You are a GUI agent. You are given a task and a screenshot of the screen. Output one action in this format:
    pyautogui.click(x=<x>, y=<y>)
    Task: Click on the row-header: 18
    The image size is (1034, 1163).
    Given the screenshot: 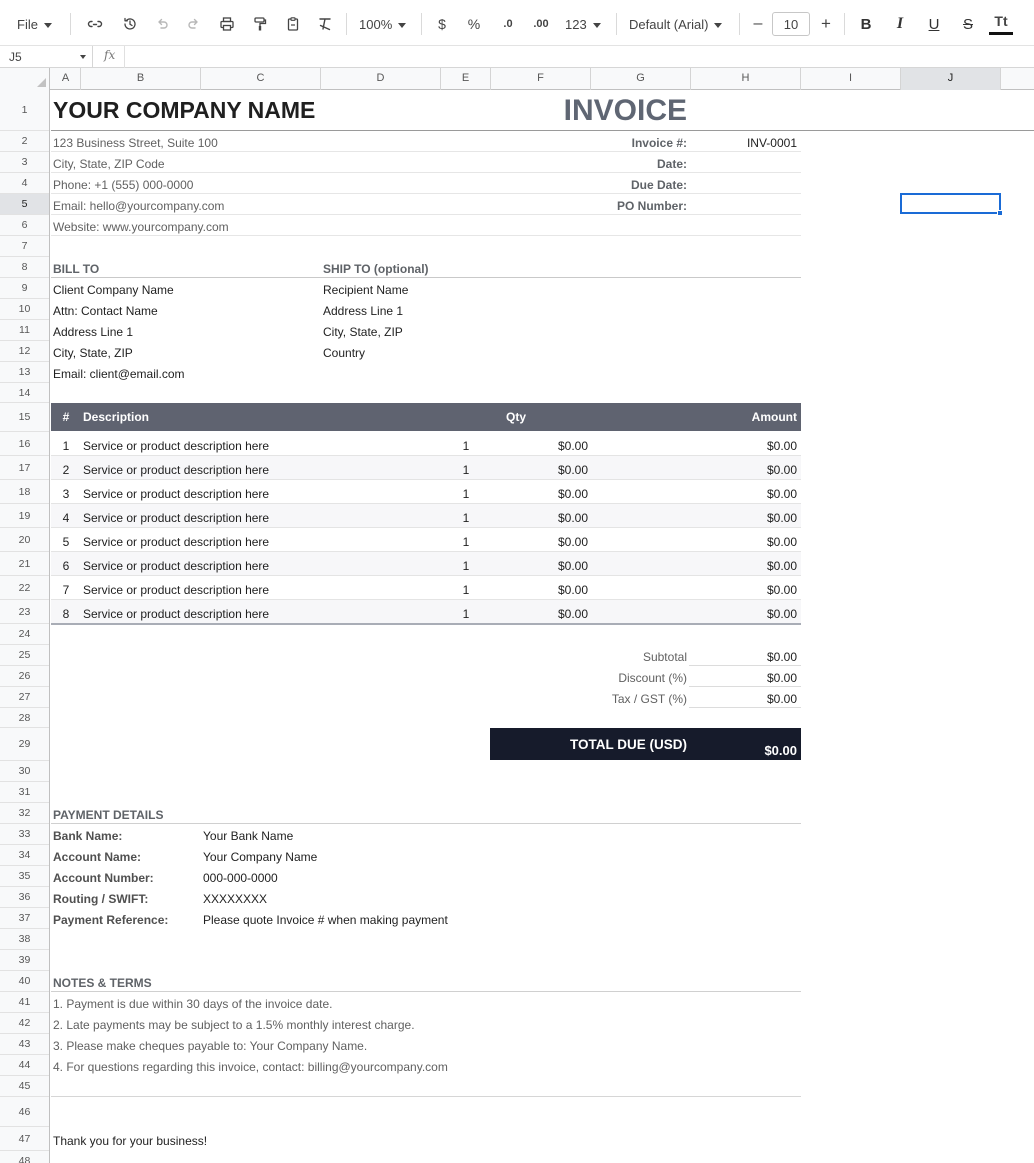 What is the action you would take?
    pyautogui.click(x=24, y=492)
    